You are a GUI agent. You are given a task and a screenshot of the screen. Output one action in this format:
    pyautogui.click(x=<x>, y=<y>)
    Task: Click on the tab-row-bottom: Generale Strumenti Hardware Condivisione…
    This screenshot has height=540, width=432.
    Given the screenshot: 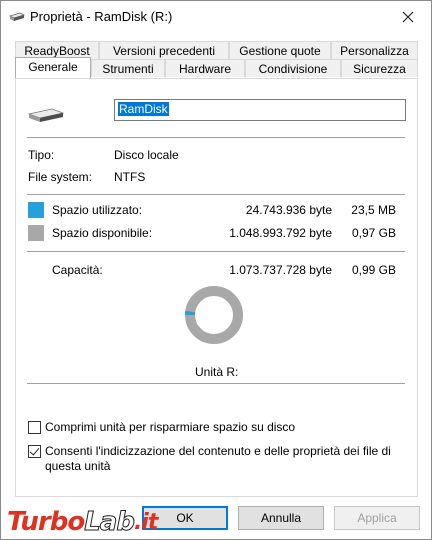 What is the action you would take?
    pyautogui.click(x=216, y=67)
    